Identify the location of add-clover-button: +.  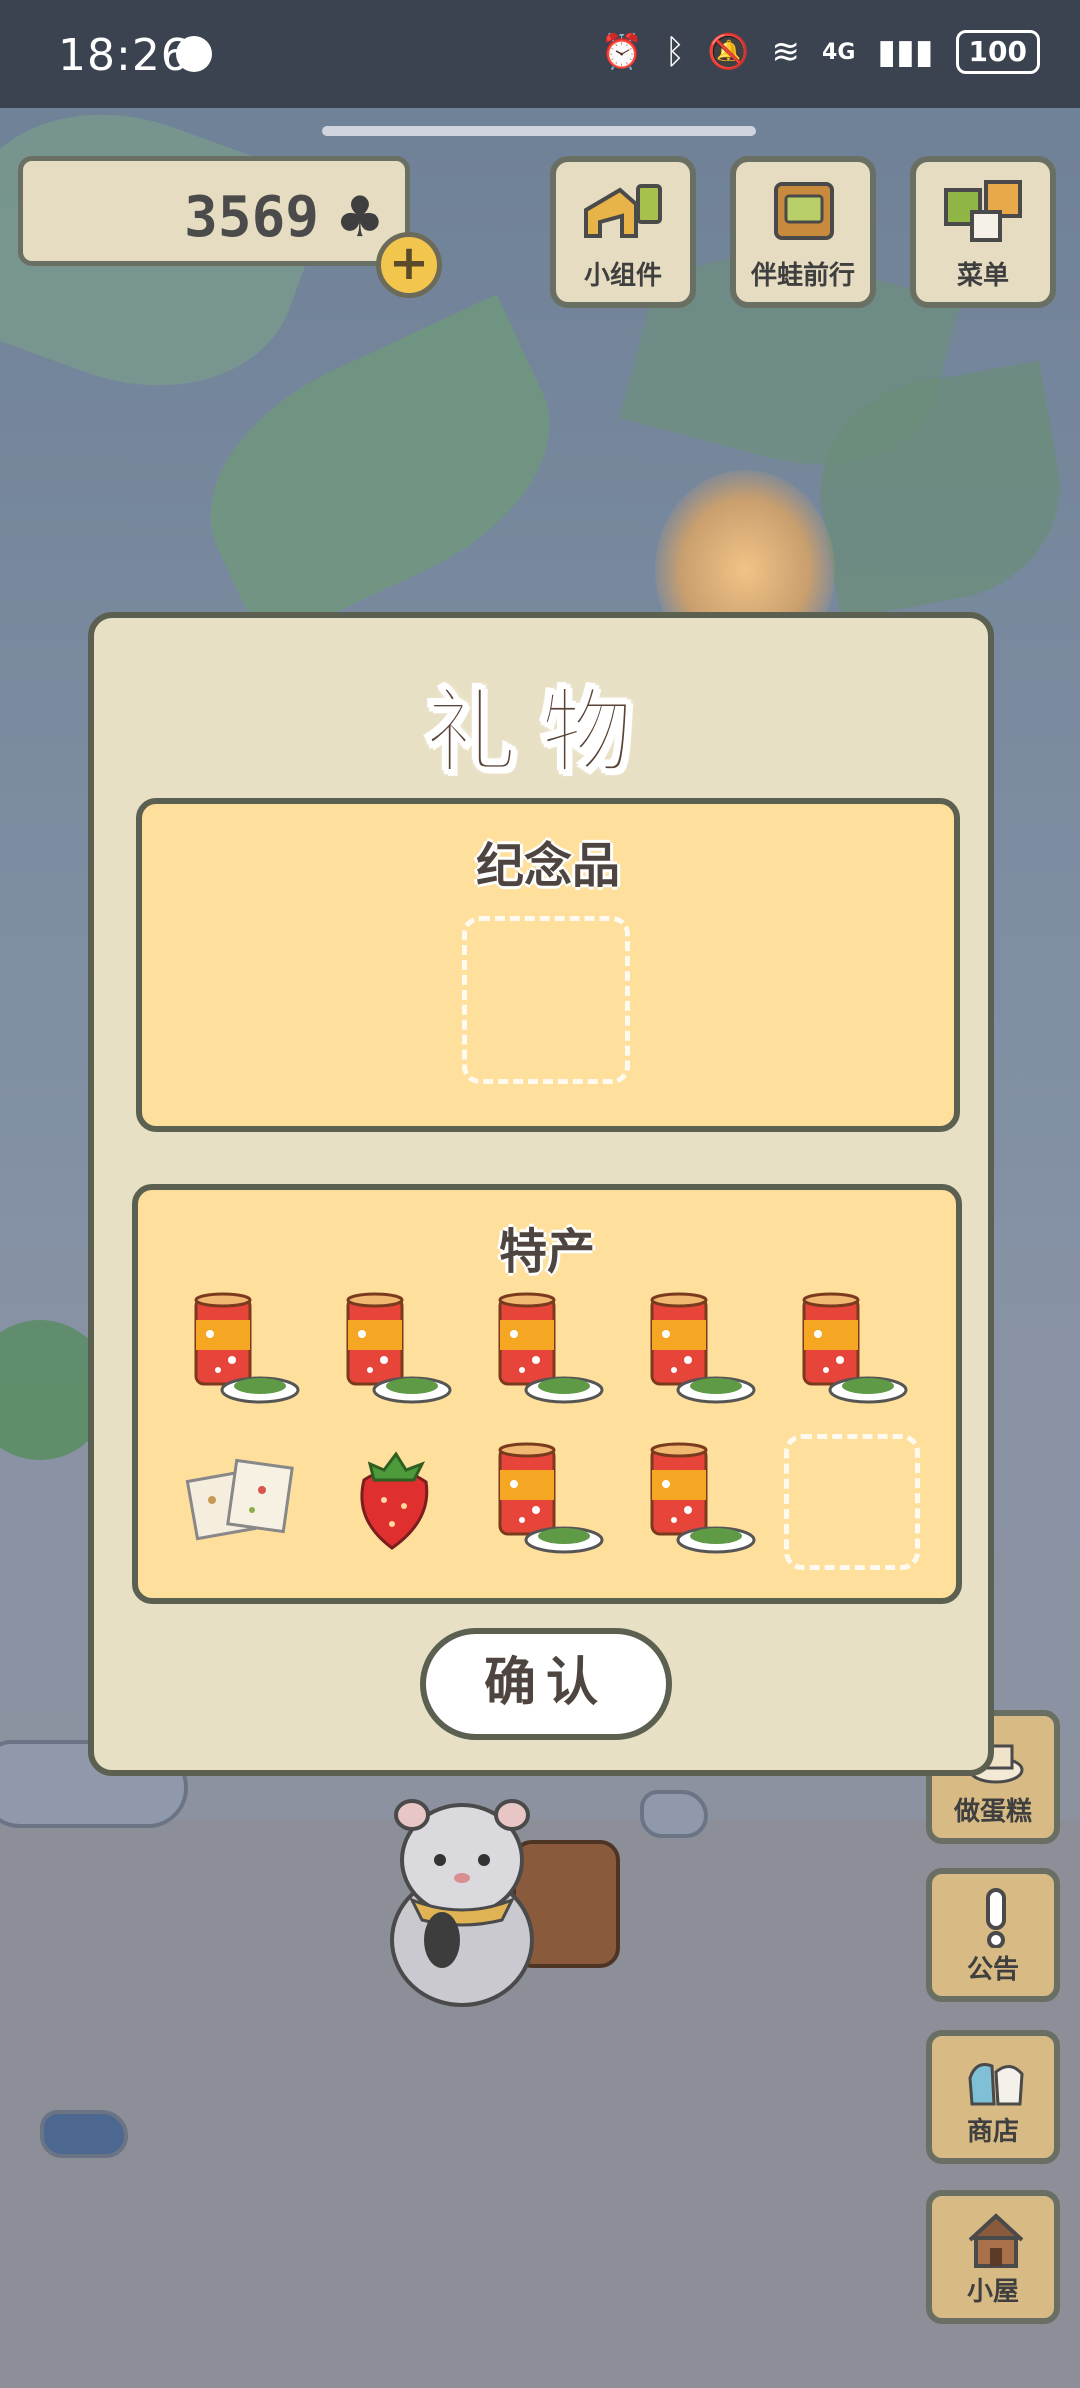
(409, 265).